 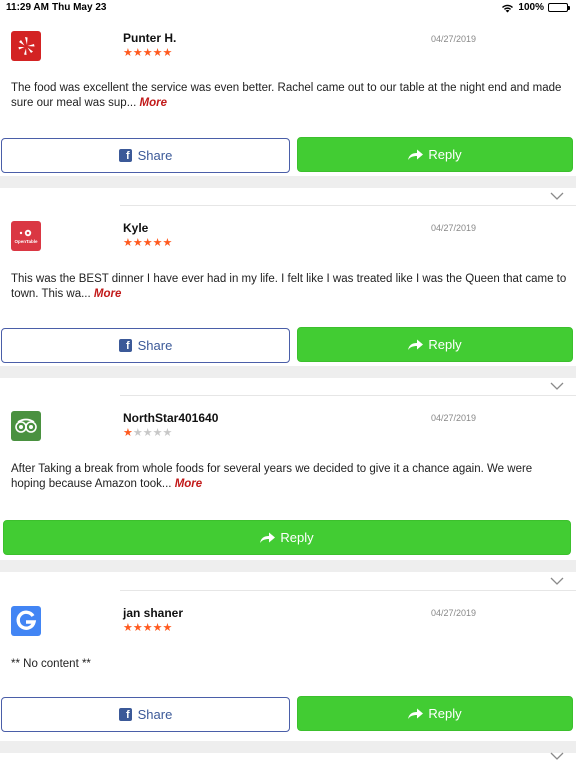 What do you see at coordinates (150, 38) in the screenshot?
I see `review-author: Punter H.` at bounding box center [150, 38].